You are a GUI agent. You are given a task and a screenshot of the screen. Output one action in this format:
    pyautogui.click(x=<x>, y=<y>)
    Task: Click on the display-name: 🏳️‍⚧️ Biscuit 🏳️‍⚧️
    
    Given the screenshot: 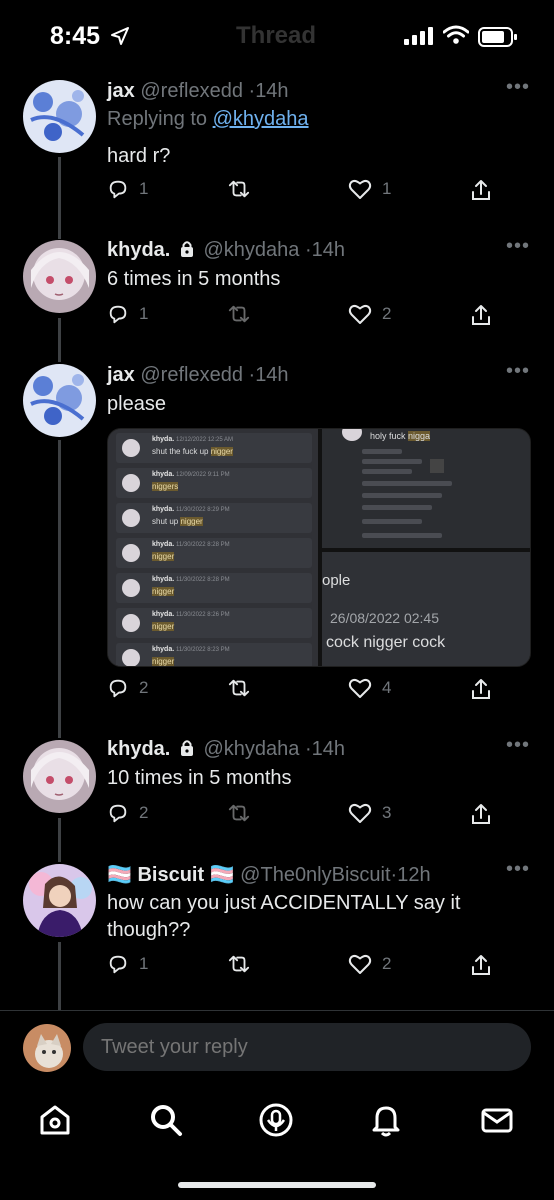 What is the action you would take?
    pyautogui.click(x=171, y=875)
    